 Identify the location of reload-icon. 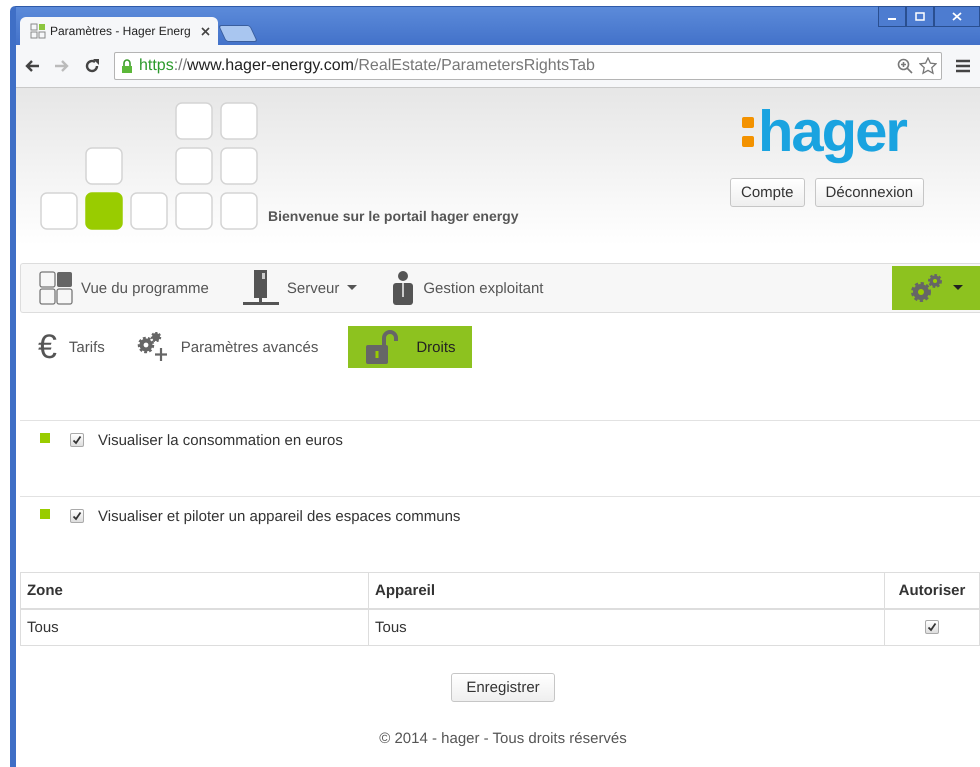
(92, 66).